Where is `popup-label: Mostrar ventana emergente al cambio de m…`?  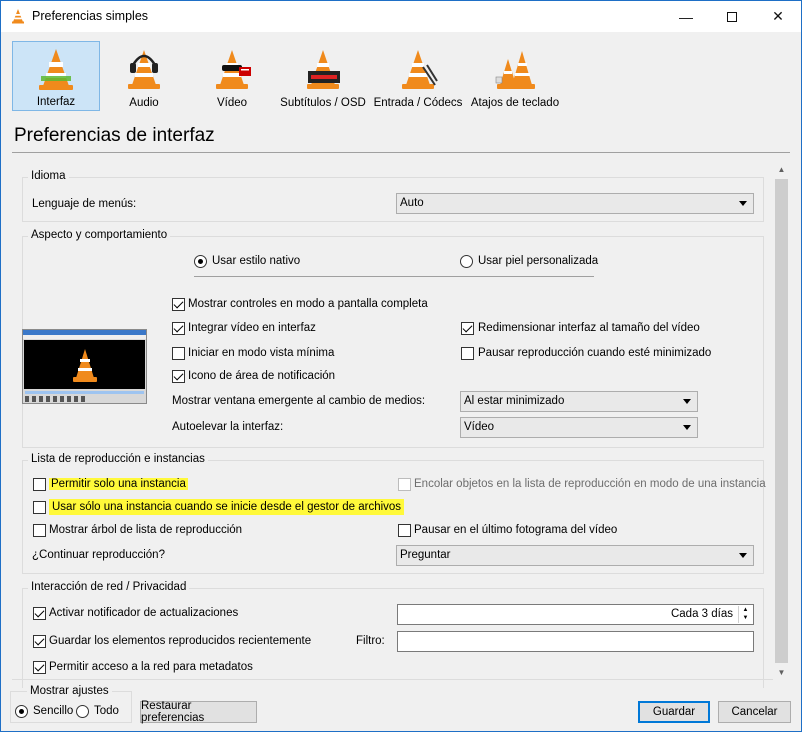 popup-label: Mostrar ventana emergente al cambio de m… is located at coordinates (299, 401).